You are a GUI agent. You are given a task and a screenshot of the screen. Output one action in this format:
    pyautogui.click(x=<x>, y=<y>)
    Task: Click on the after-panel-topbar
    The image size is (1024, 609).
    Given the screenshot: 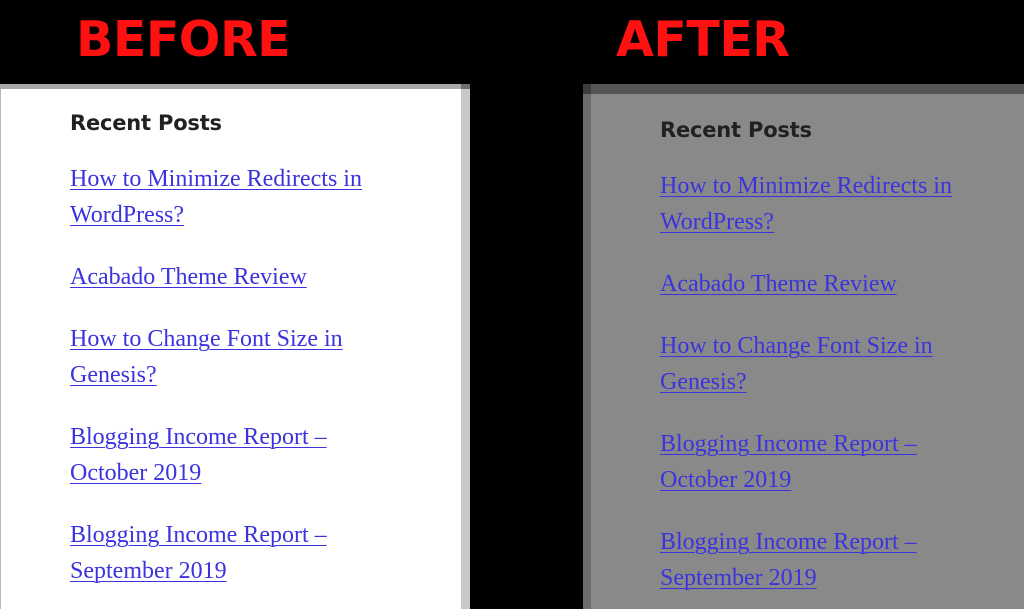 What is the action you would take?
    pyautogui.click(x=803, y=89)
    